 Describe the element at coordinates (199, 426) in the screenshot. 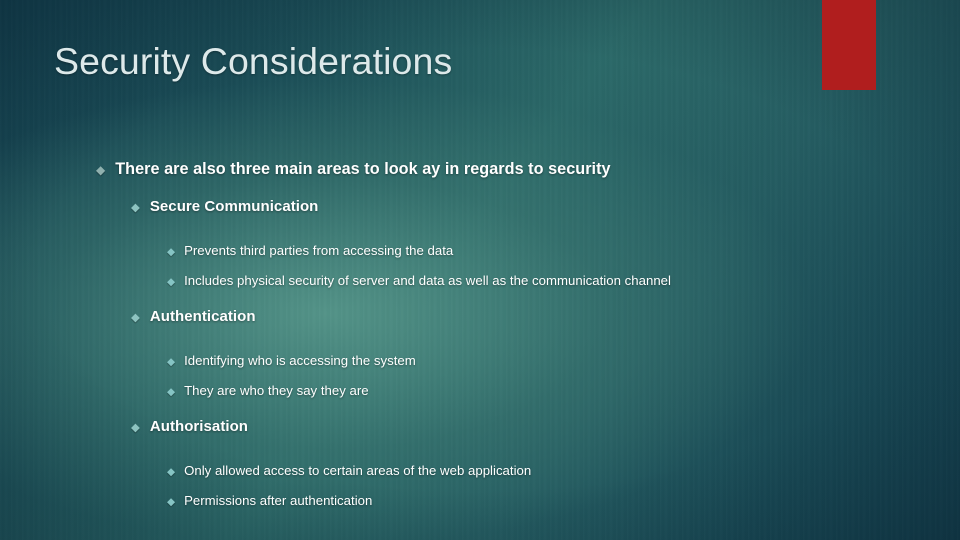

I see `bullet-level2-text: Authorisation` at that location.